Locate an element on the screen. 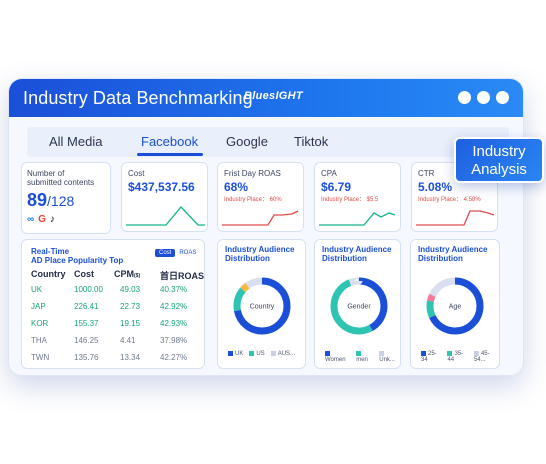  row-cost: 226.41 is located at coordinates (86, 306).